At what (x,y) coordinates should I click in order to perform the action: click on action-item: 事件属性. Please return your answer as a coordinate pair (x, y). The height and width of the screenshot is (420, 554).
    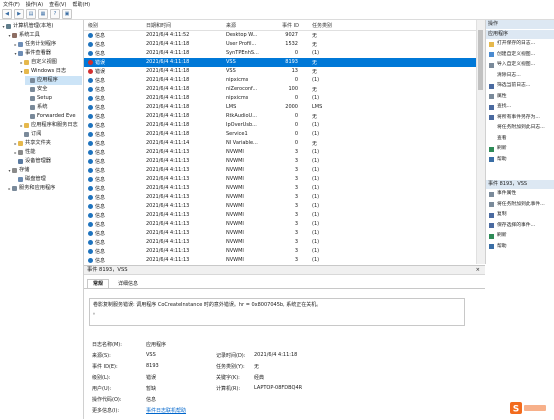
    Looking at the image, I should click on (520, 194).